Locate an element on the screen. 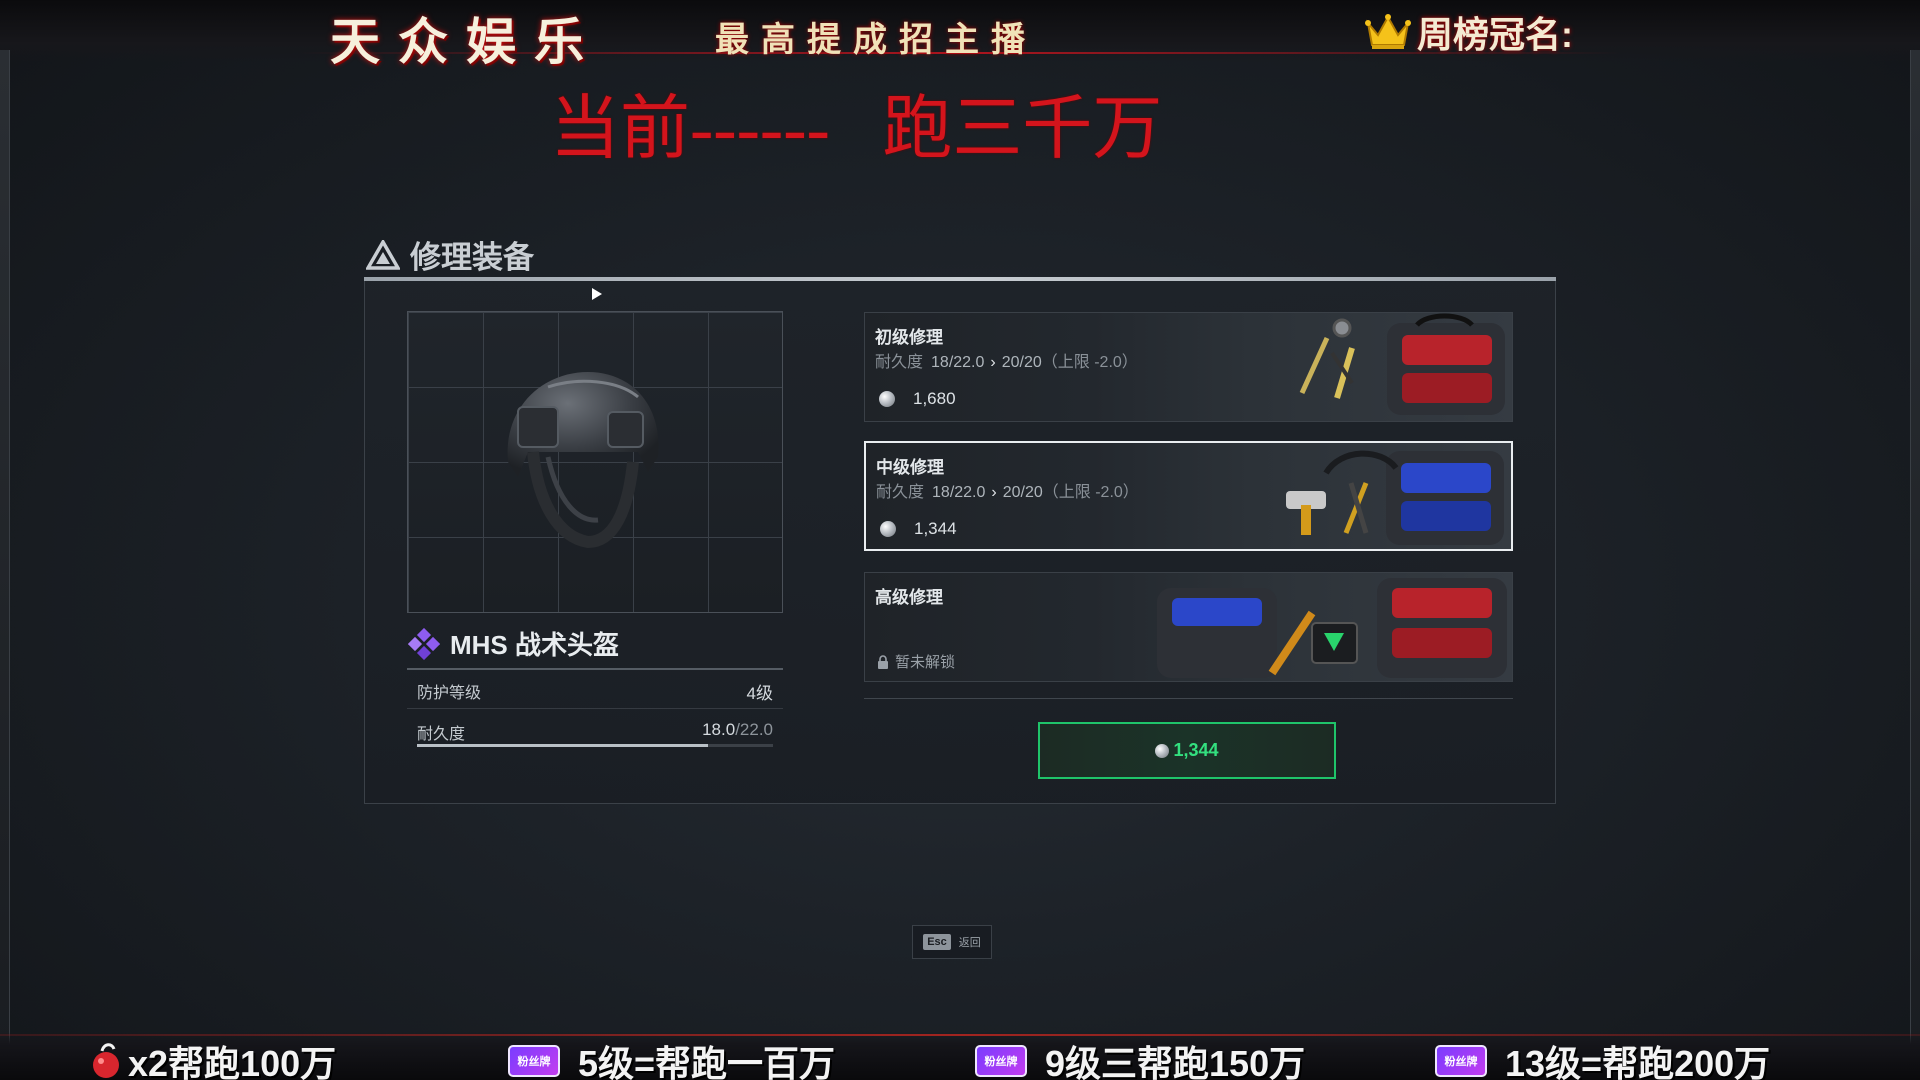 This screenshot has height=1080, width=1920. panel-title-text: 修理装备 is located at coordinates (472, 257).